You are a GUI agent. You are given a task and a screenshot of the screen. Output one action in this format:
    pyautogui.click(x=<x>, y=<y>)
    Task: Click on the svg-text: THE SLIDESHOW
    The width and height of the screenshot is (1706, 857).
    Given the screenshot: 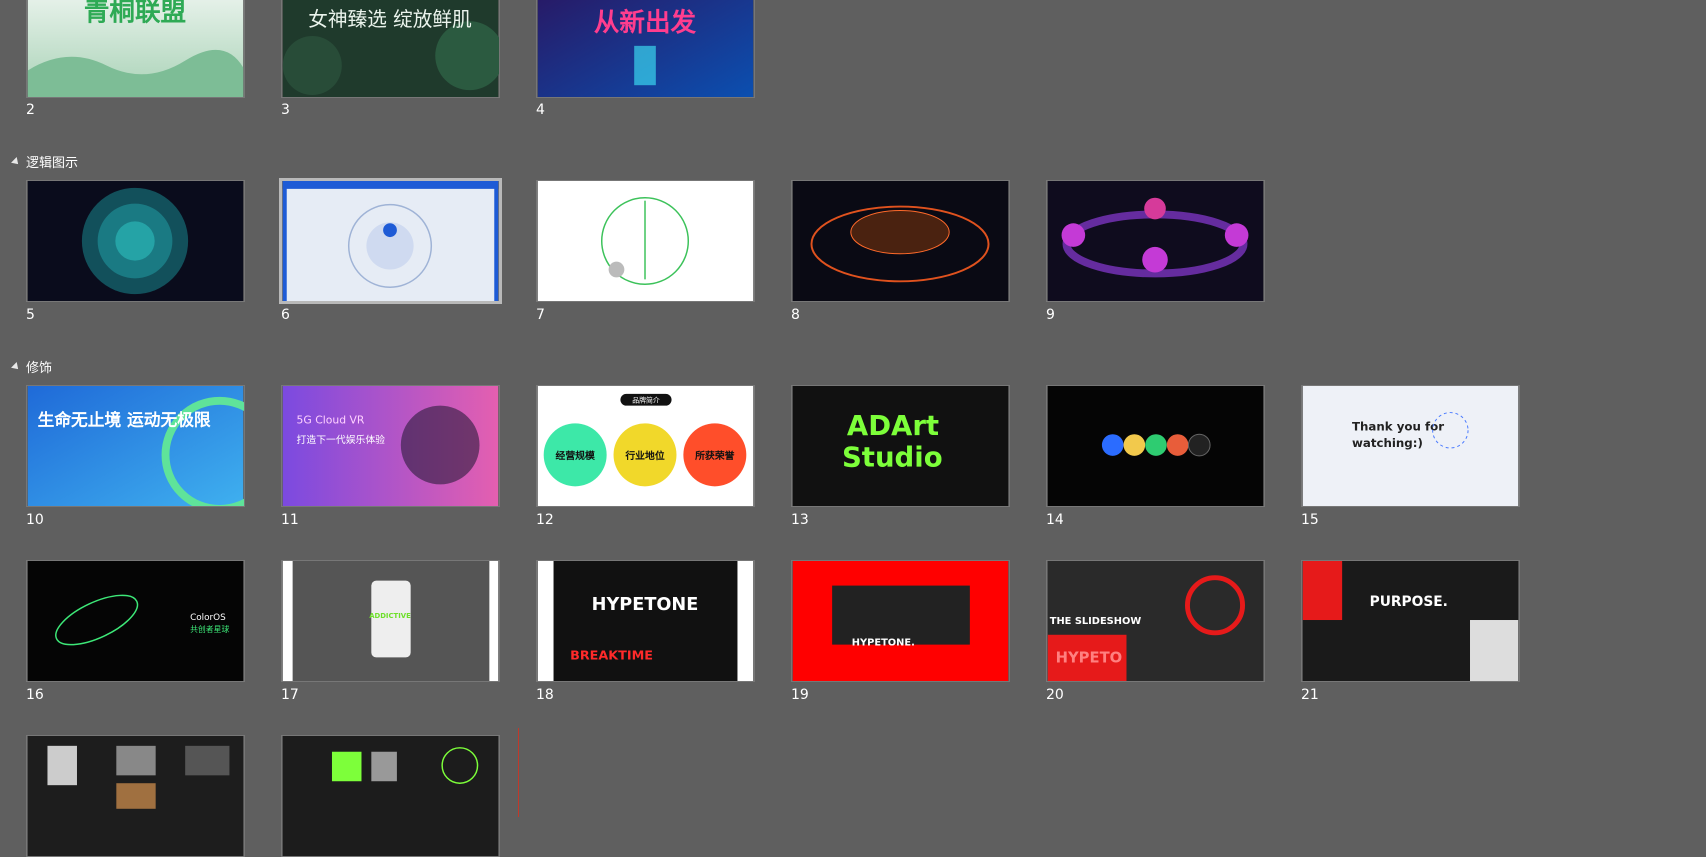 What is the action you would take?
    pyautogui.click(x=1096, y=621)
    